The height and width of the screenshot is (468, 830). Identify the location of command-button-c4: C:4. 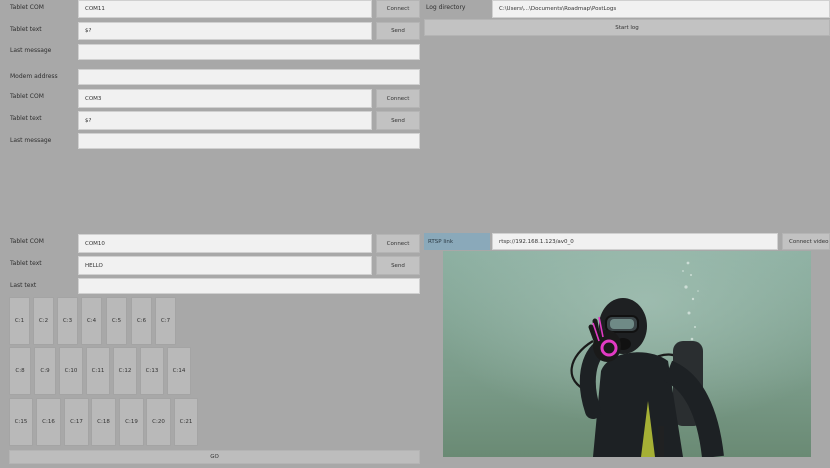
(91, 321).